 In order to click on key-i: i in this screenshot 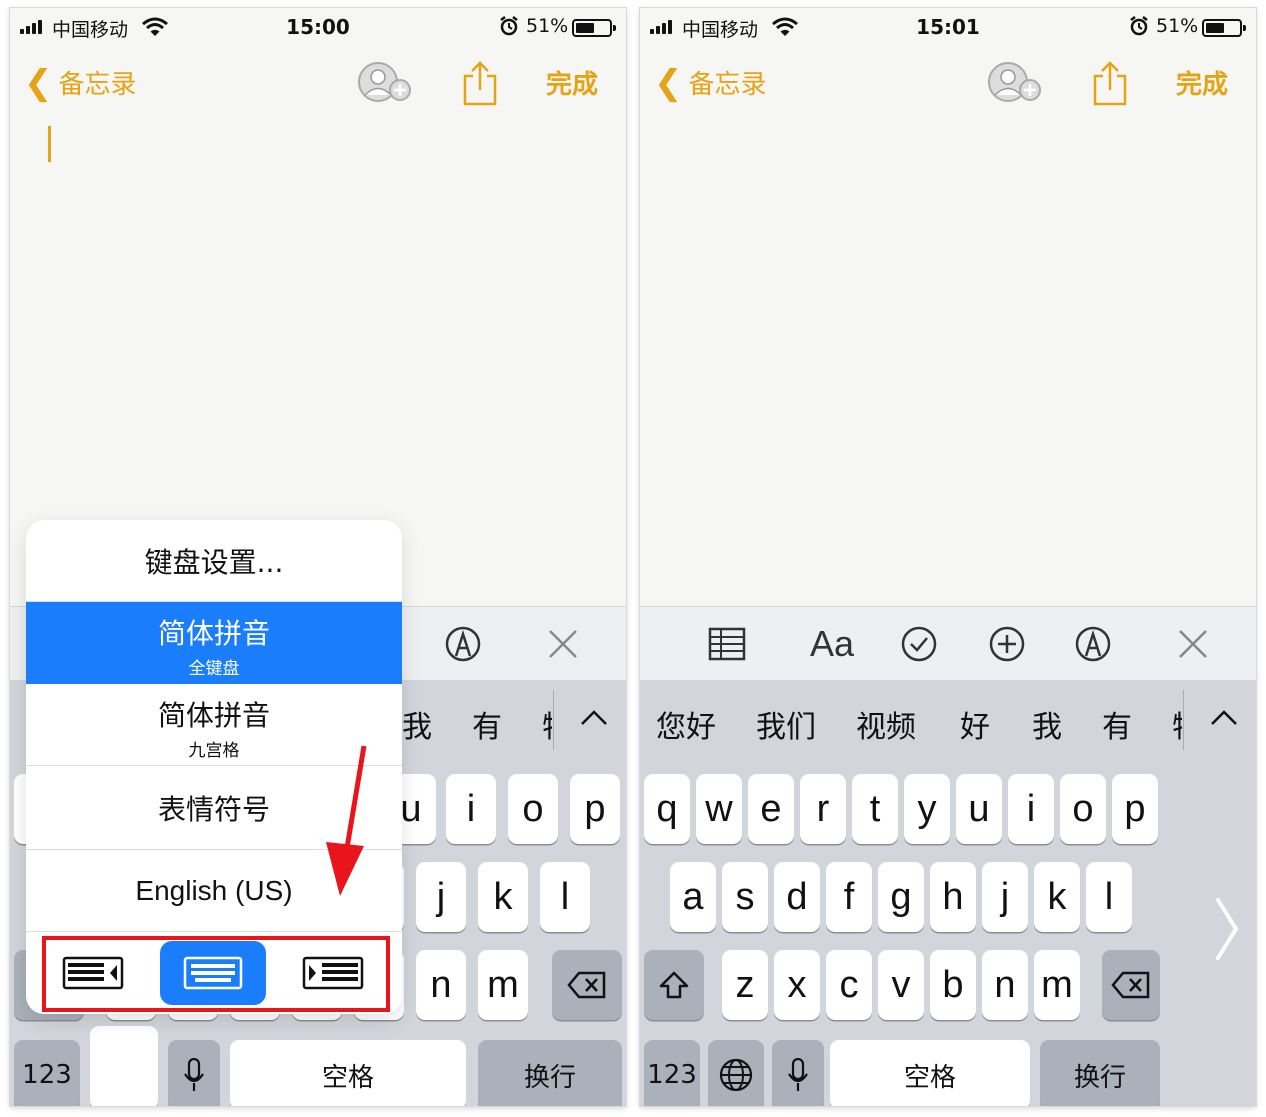, I will do `click(1031, 809)`.